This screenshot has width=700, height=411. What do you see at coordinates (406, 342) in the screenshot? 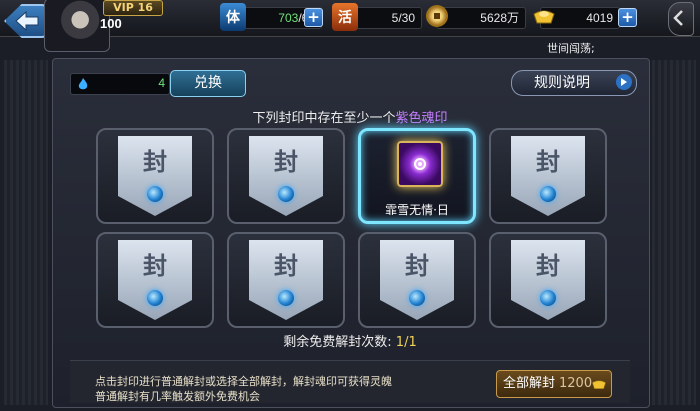
I see `free-unseal-value: 1/1` at bounding box center [406, 342].